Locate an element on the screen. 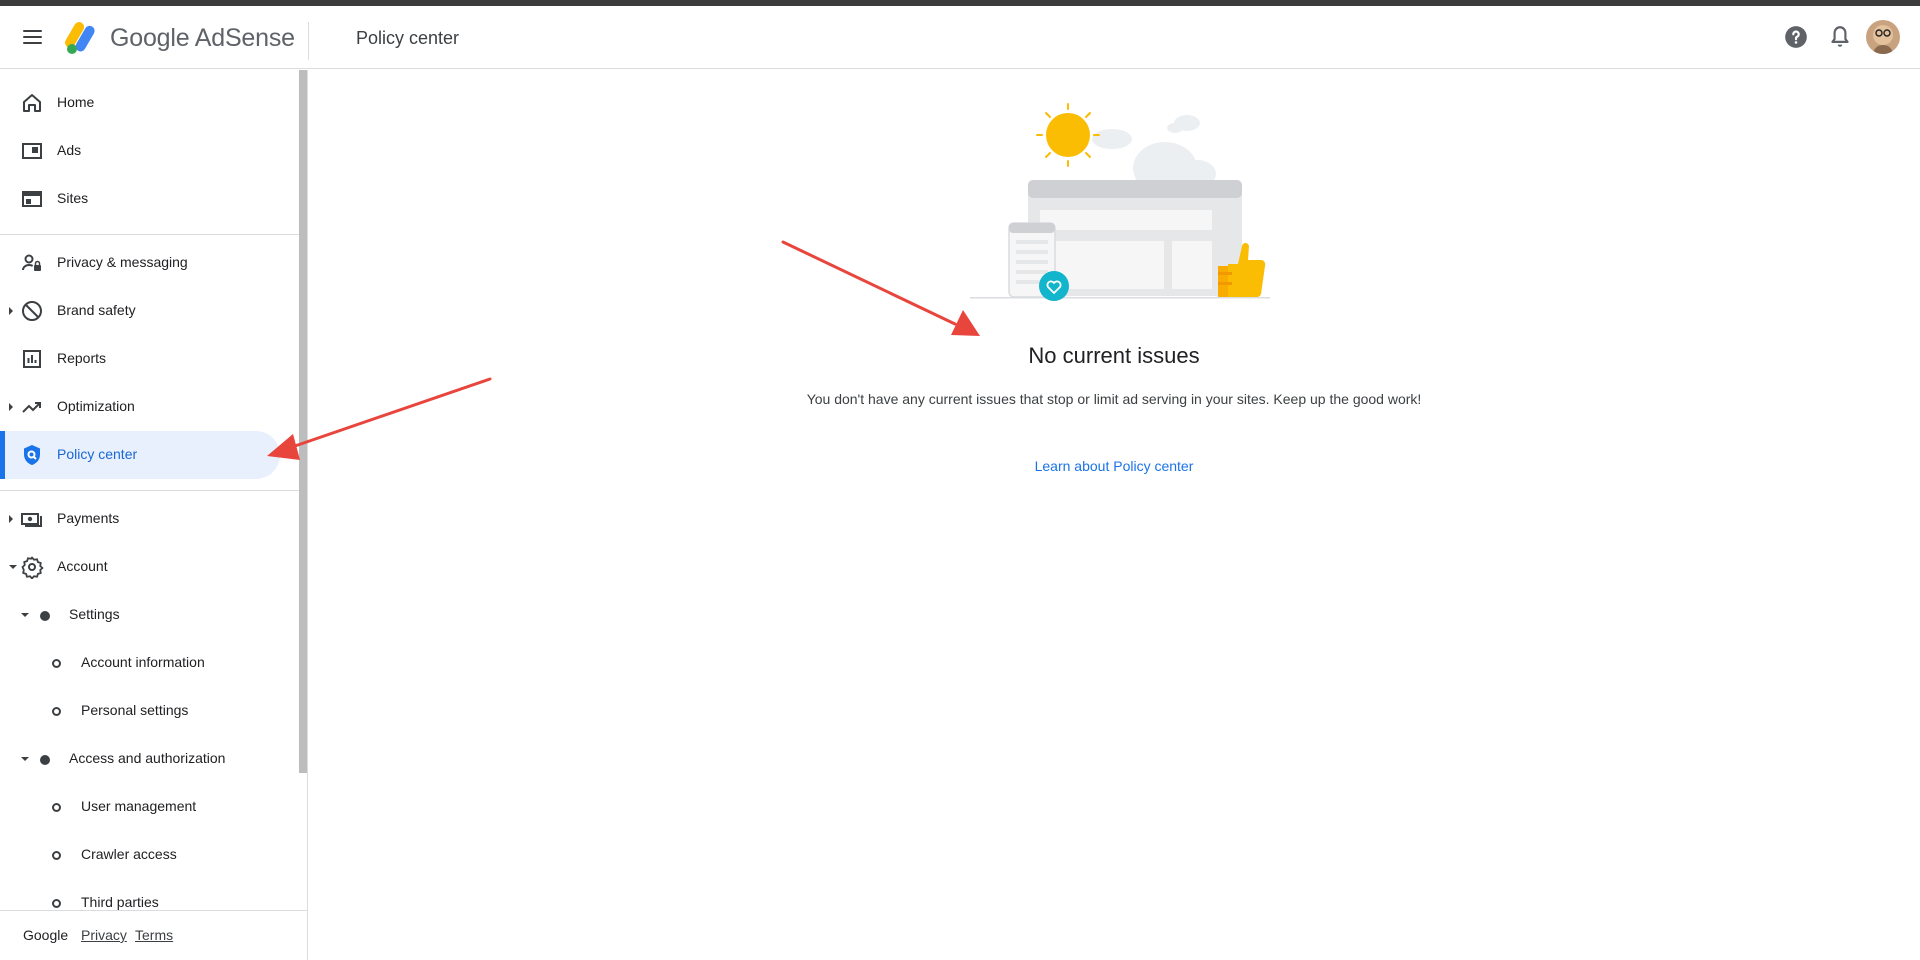 This screenshot has width=1920, height=960. home-icon is located at coordinates (32, 103).